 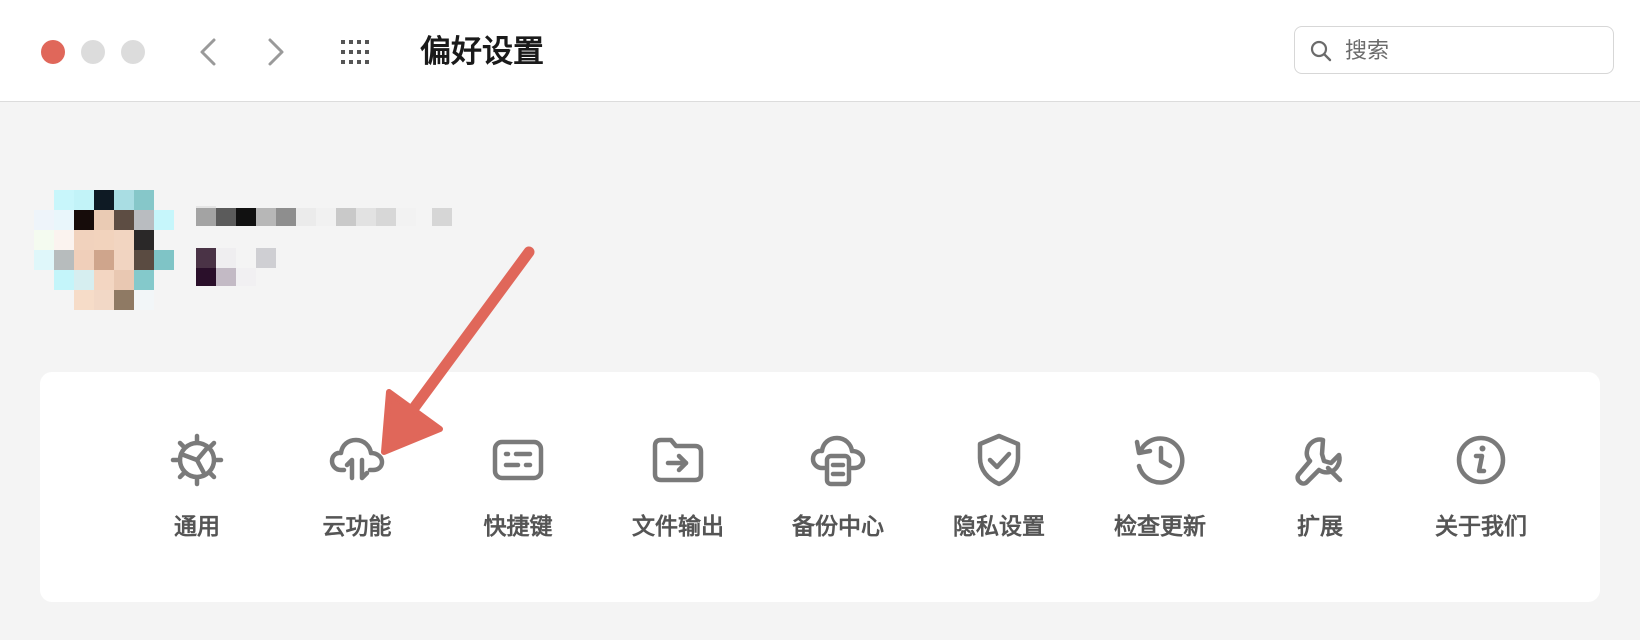 What do you see at coordinates (53, 52) in the screenshot?
I see `close-window-button` at bounding box center [53, 52].